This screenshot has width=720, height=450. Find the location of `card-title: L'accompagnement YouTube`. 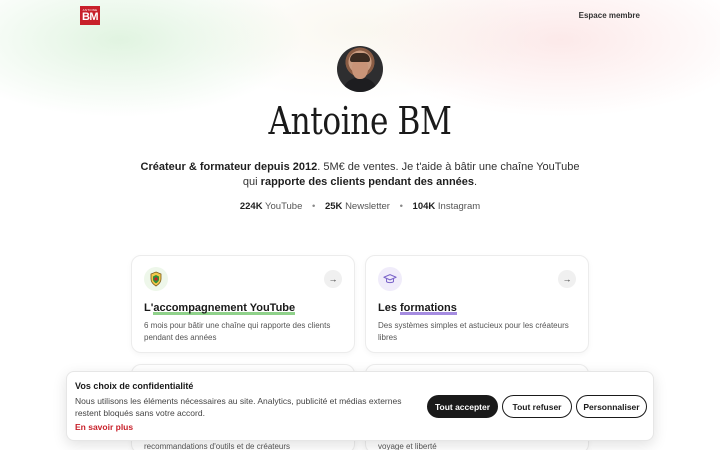

card-title: L'accompagnement YouTube is located at coordinates (220, 308).